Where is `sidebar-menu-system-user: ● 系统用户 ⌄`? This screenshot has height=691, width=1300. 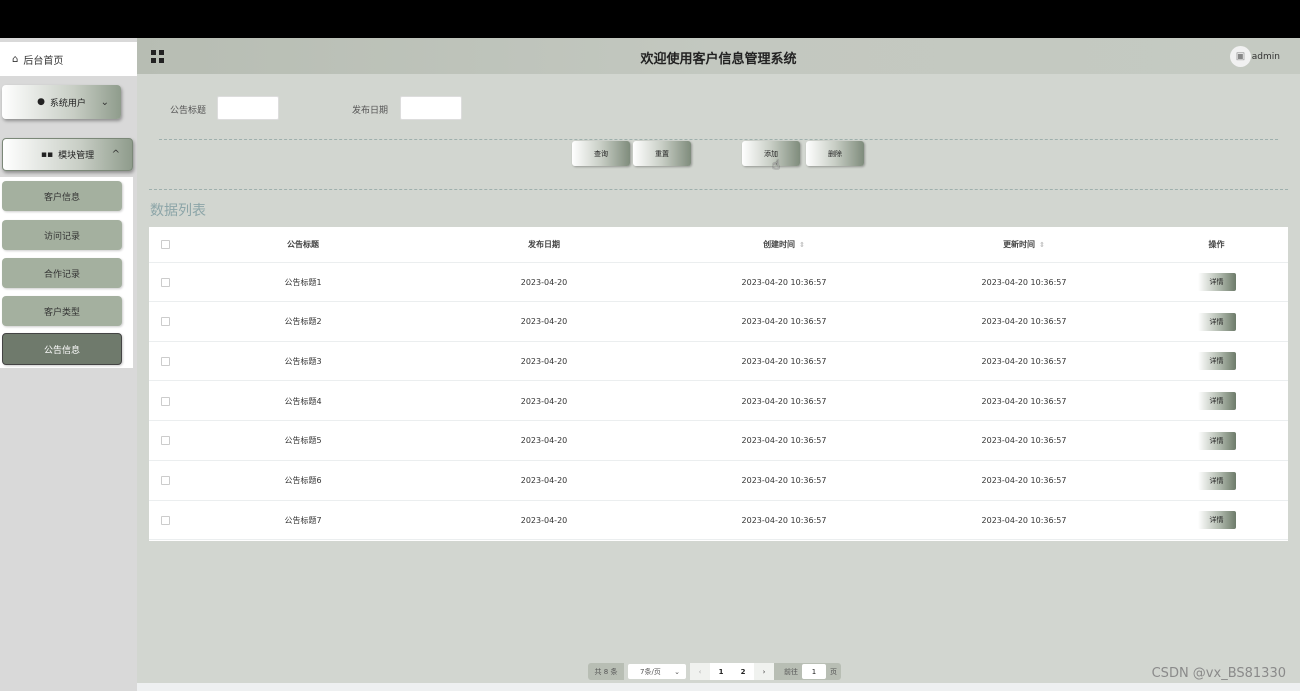
sidebar-menu-system-user: ● 系统用户 ⌄ is located at coordinates (61, 102).